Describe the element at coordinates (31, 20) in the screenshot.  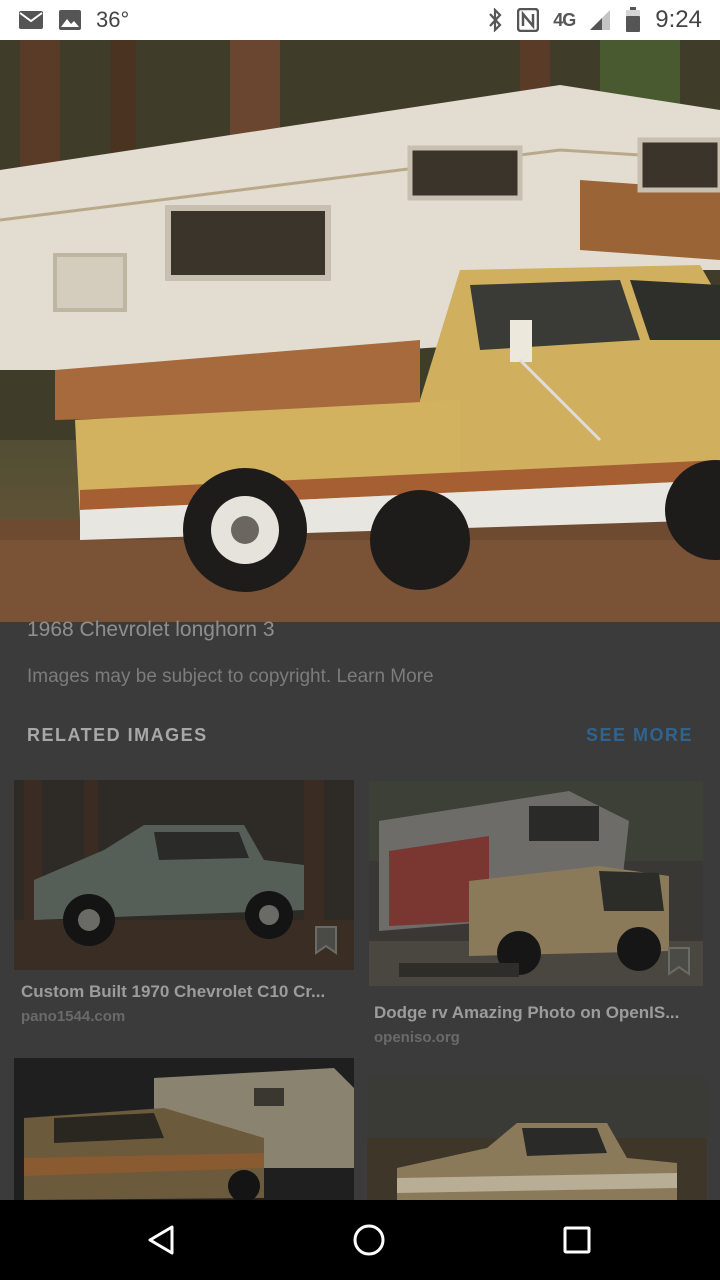
I see `mail-icon` at that location.